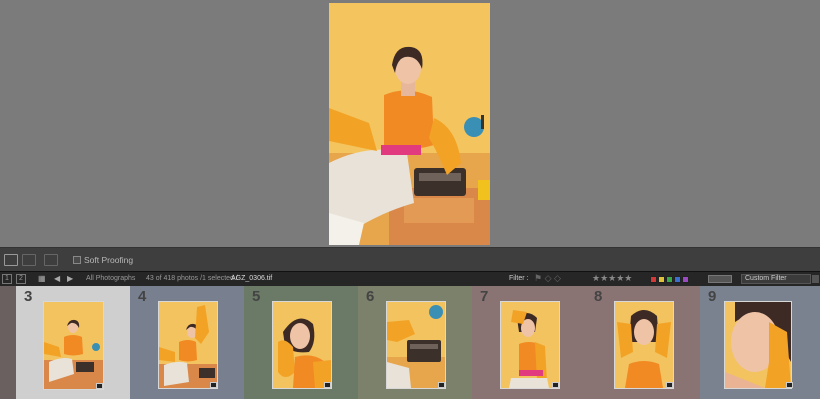 This screenshot has width=820, height=399. I want to click on filmstrip-cell: 6, so click(415, 342).